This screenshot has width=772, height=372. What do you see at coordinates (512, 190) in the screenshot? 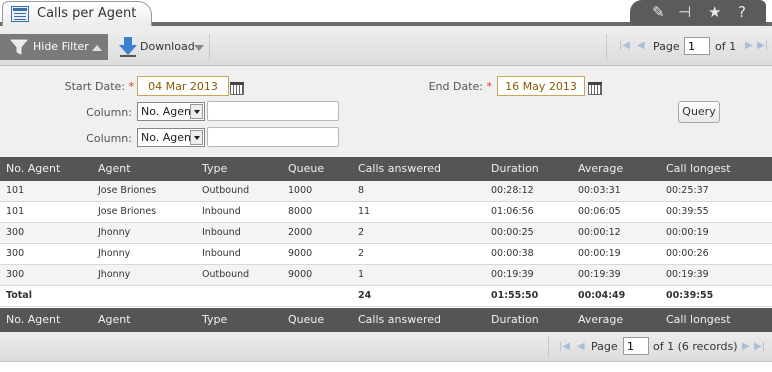
I see `table-cell: 00:28:12` at bounding box center [512, 190].